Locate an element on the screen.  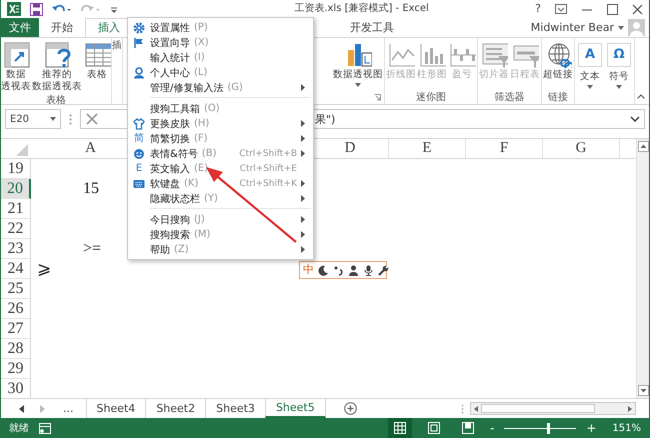
access-key: (P) is located at coordinates (201, 27).